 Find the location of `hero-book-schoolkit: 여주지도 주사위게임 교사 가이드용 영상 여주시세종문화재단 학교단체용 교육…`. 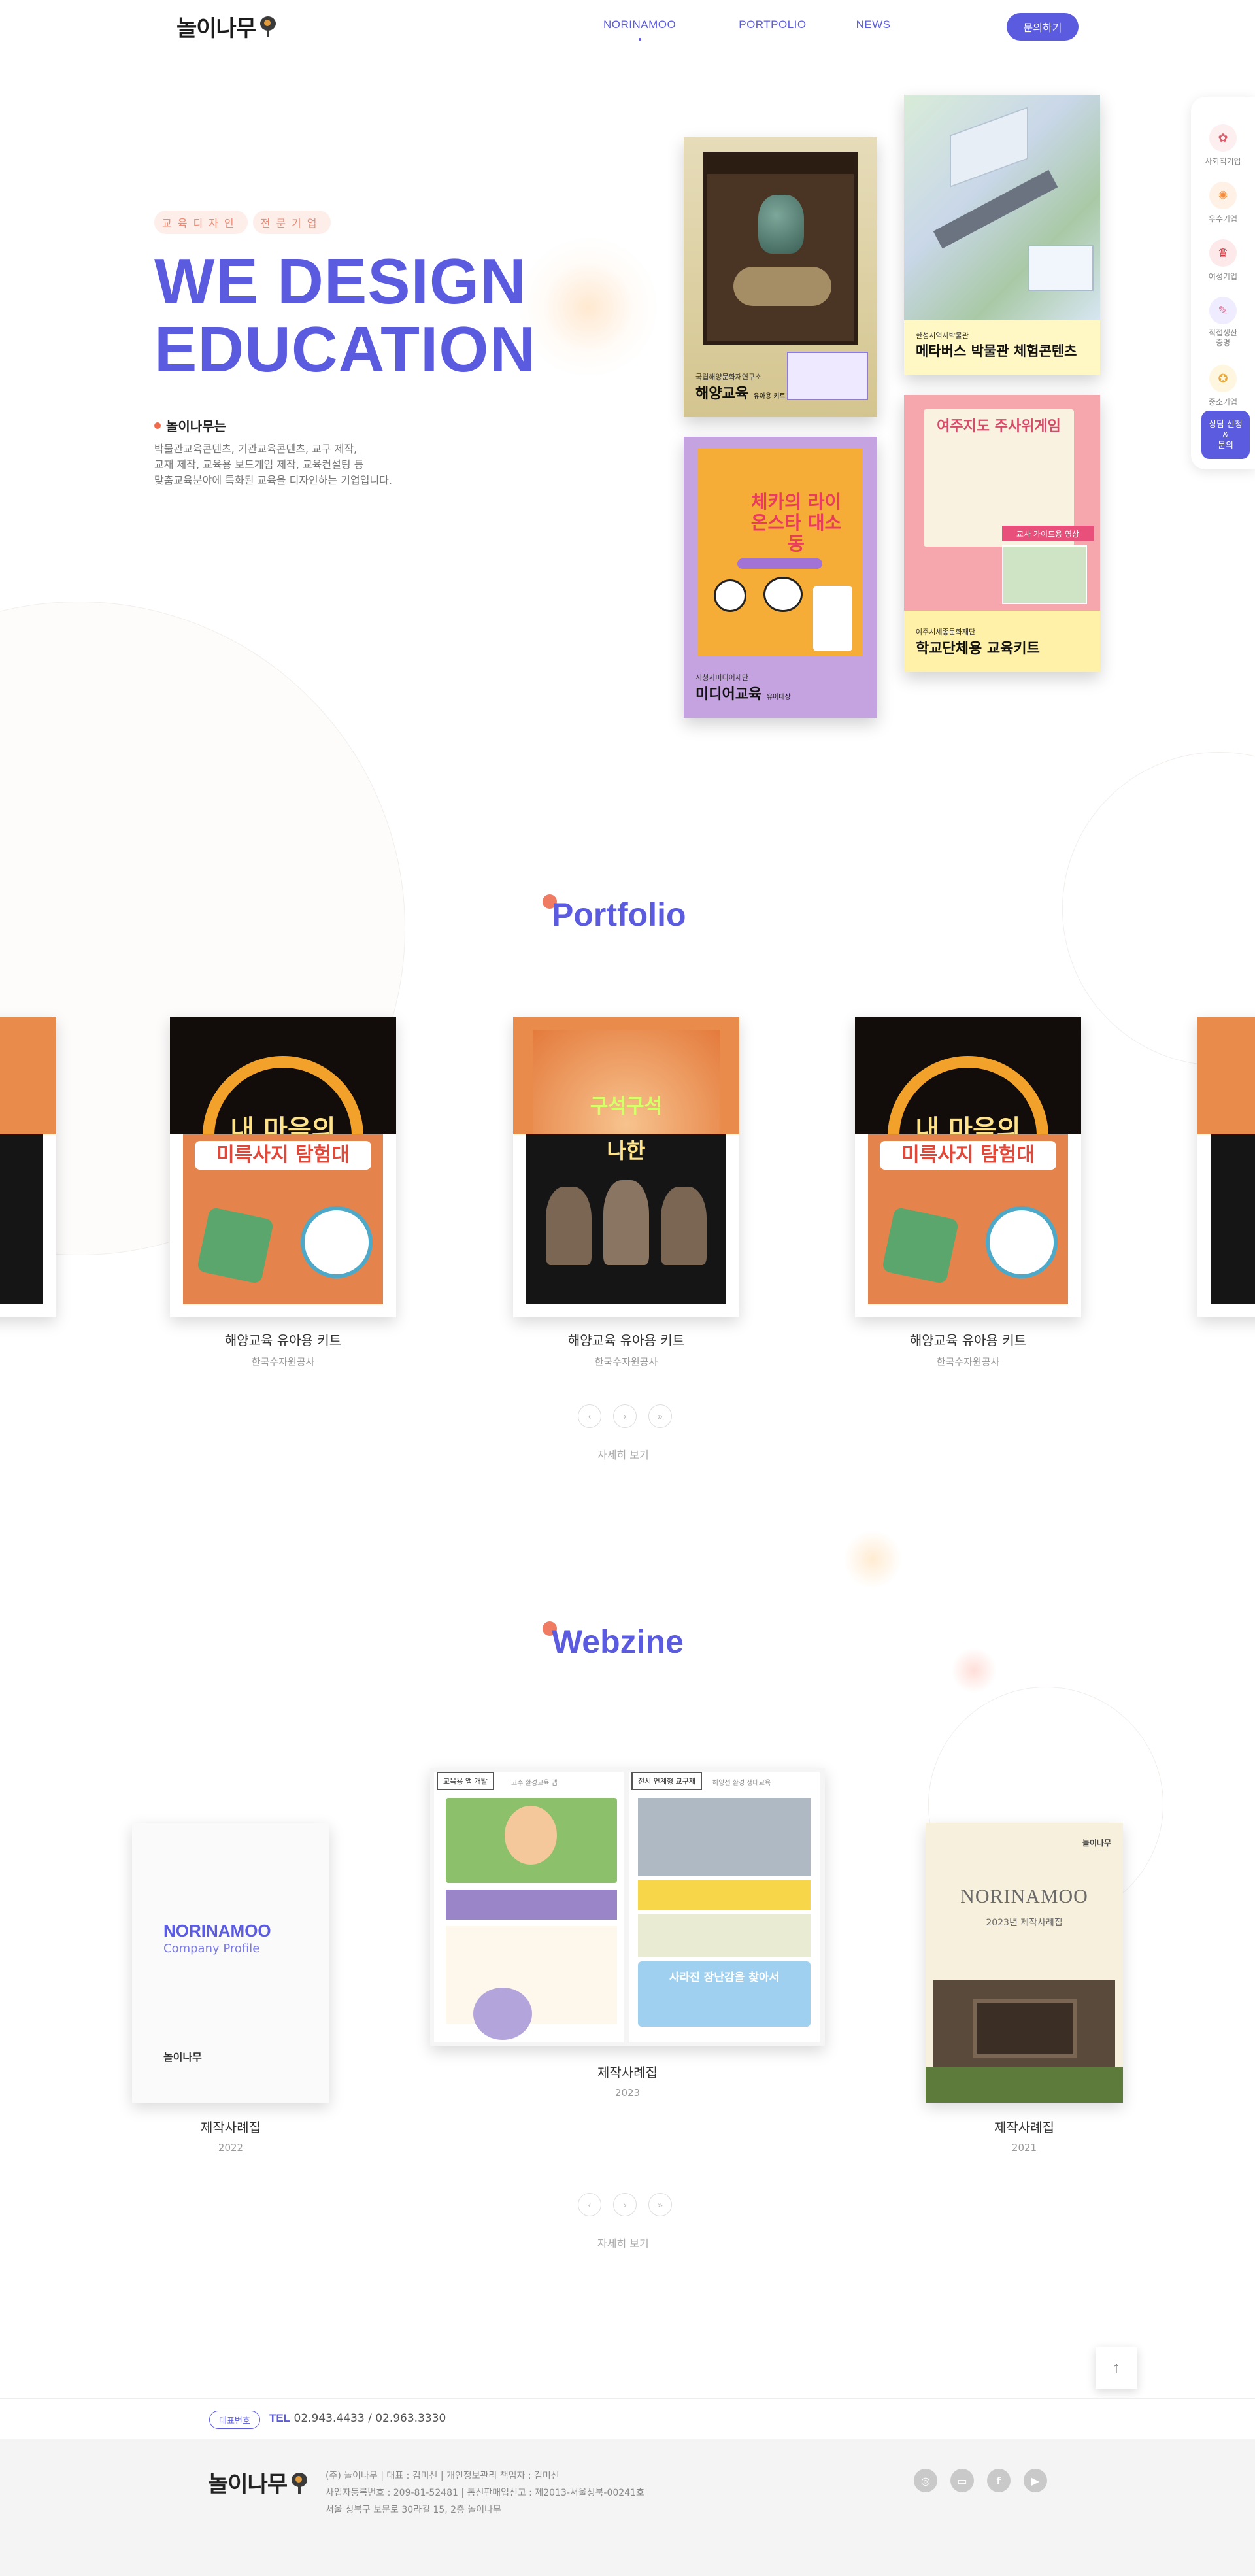

hero-book-schoolkit: 여주지도 주사위게임 교사 가이드용 영상 여주시세종문화재단 학교단체용 교육… is located at coordinates (1002, 533).